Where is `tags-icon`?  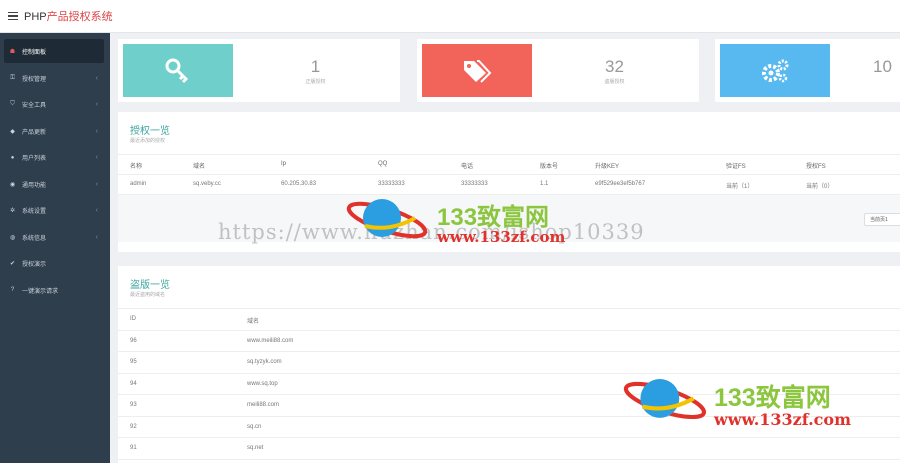
tags-icon is located at coordinates (478, 71).